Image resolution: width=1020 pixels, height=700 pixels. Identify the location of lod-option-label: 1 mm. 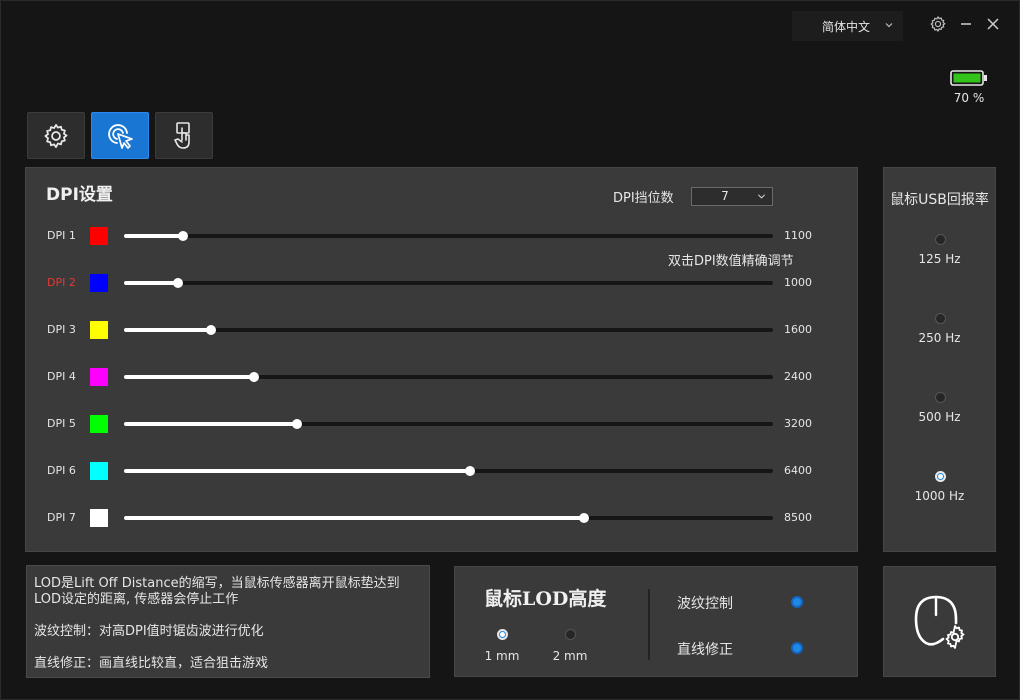
(502, 656).